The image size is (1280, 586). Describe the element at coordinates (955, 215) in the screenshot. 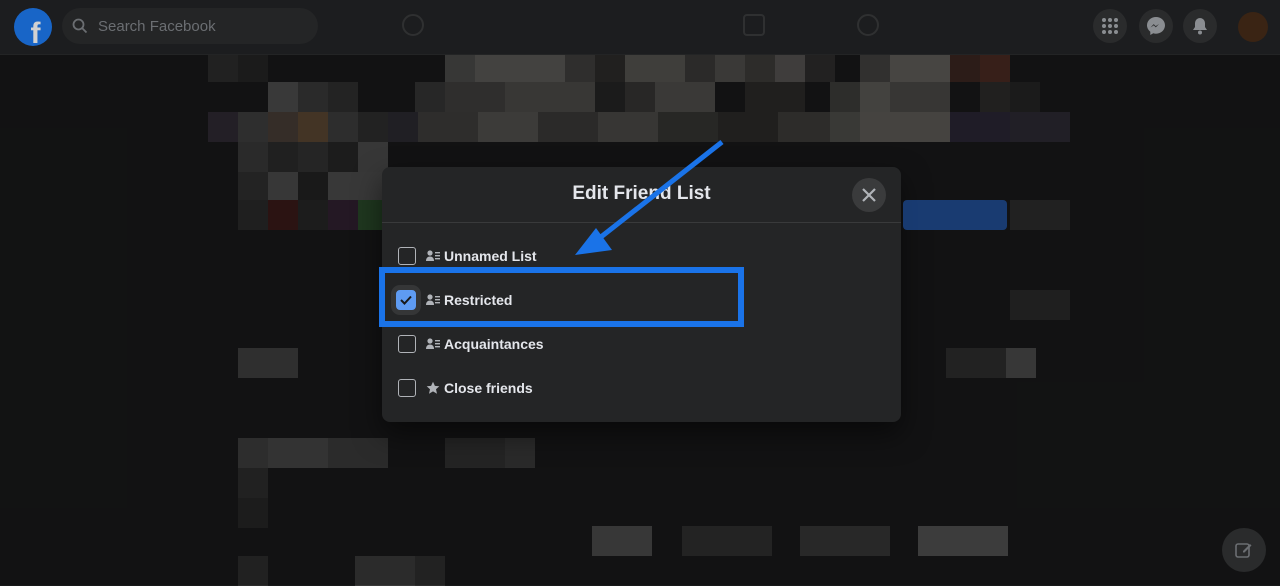

I see `blurred-message-button` at that location.